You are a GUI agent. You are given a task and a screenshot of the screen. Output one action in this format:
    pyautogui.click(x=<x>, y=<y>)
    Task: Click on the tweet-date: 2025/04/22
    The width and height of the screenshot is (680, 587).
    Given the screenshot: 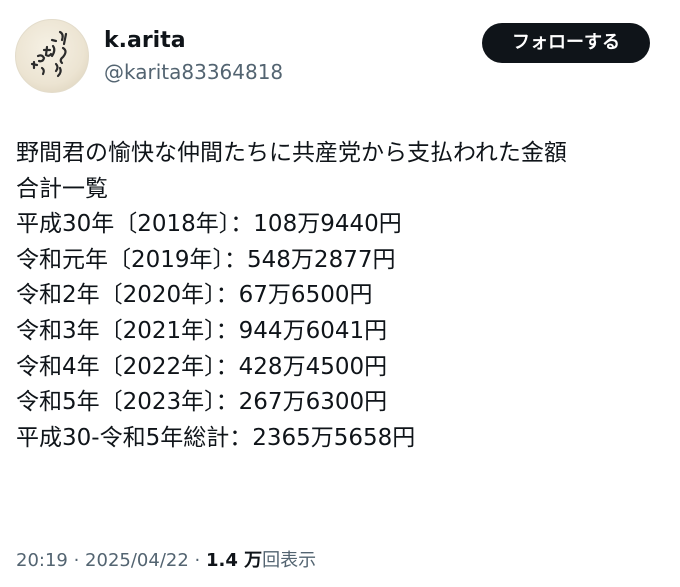 What is the action you would take?
    pyautogui.click(x=137, y=560)
    